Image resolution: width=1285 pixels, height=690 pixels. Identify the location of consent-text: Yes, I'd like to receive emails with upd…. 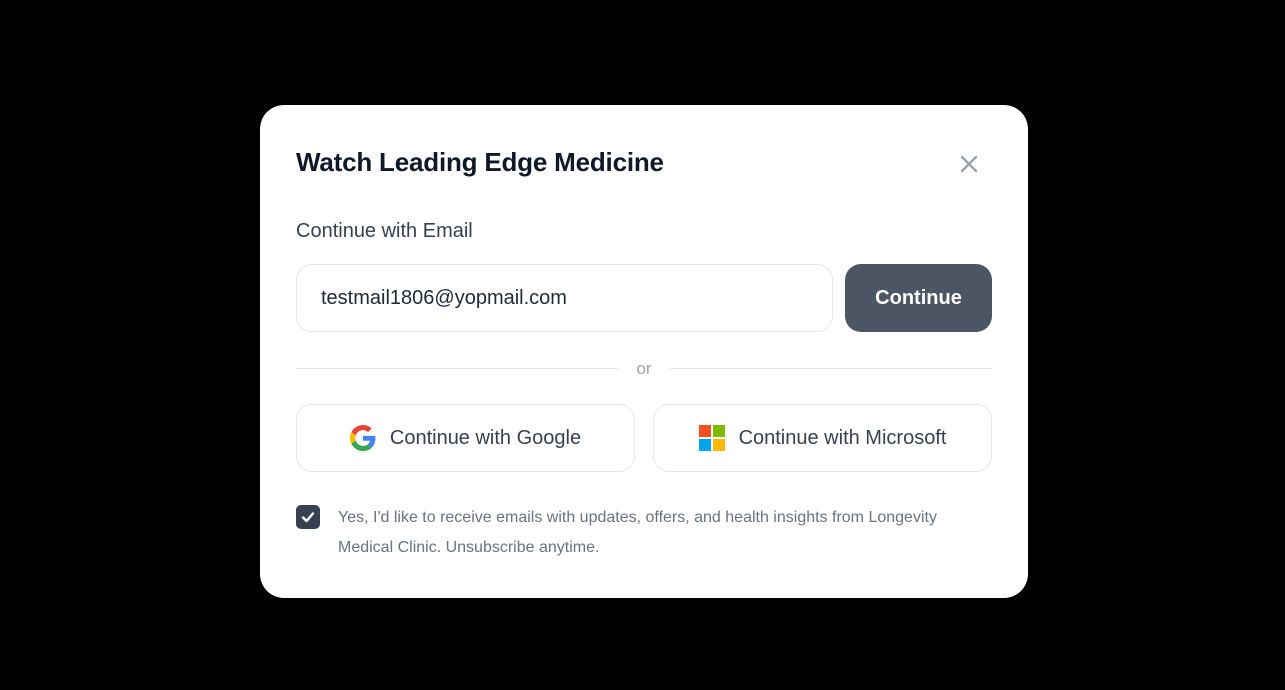
(637, 532).